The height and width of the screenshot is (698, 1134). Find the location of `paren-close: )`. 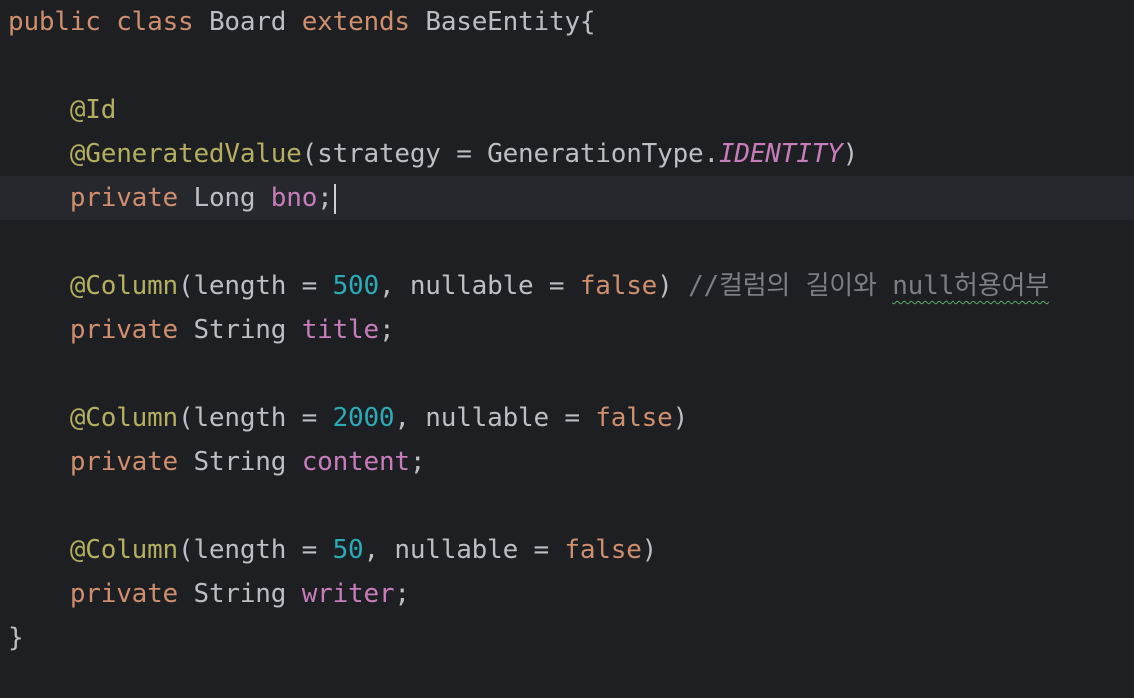

paren-close: ) is located at coordinates (850, 154).